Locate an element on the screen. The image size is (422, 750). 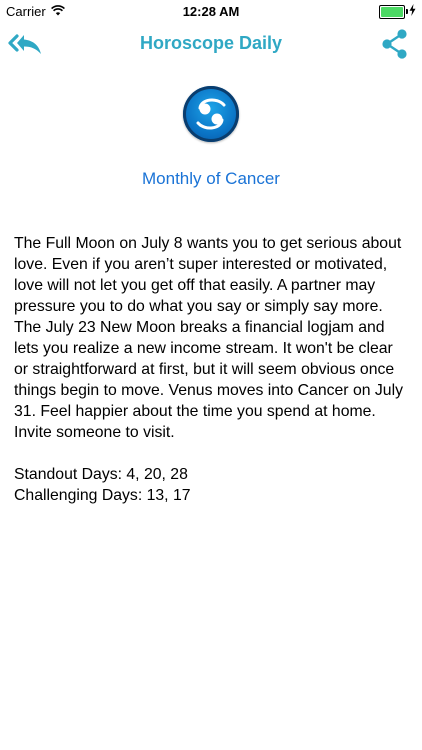
battery-icon is located at coordinates (393, 11).